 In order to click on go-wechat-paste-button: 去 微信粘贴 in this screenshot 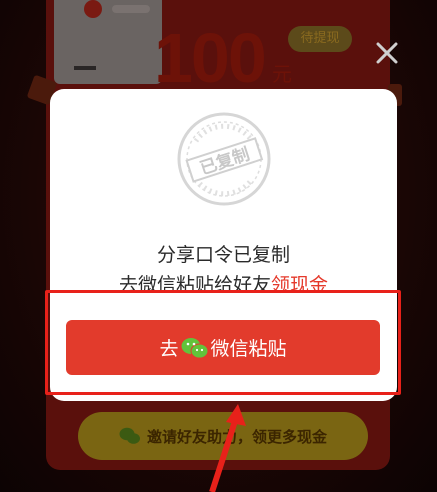, I will do `click(223, 347)`.